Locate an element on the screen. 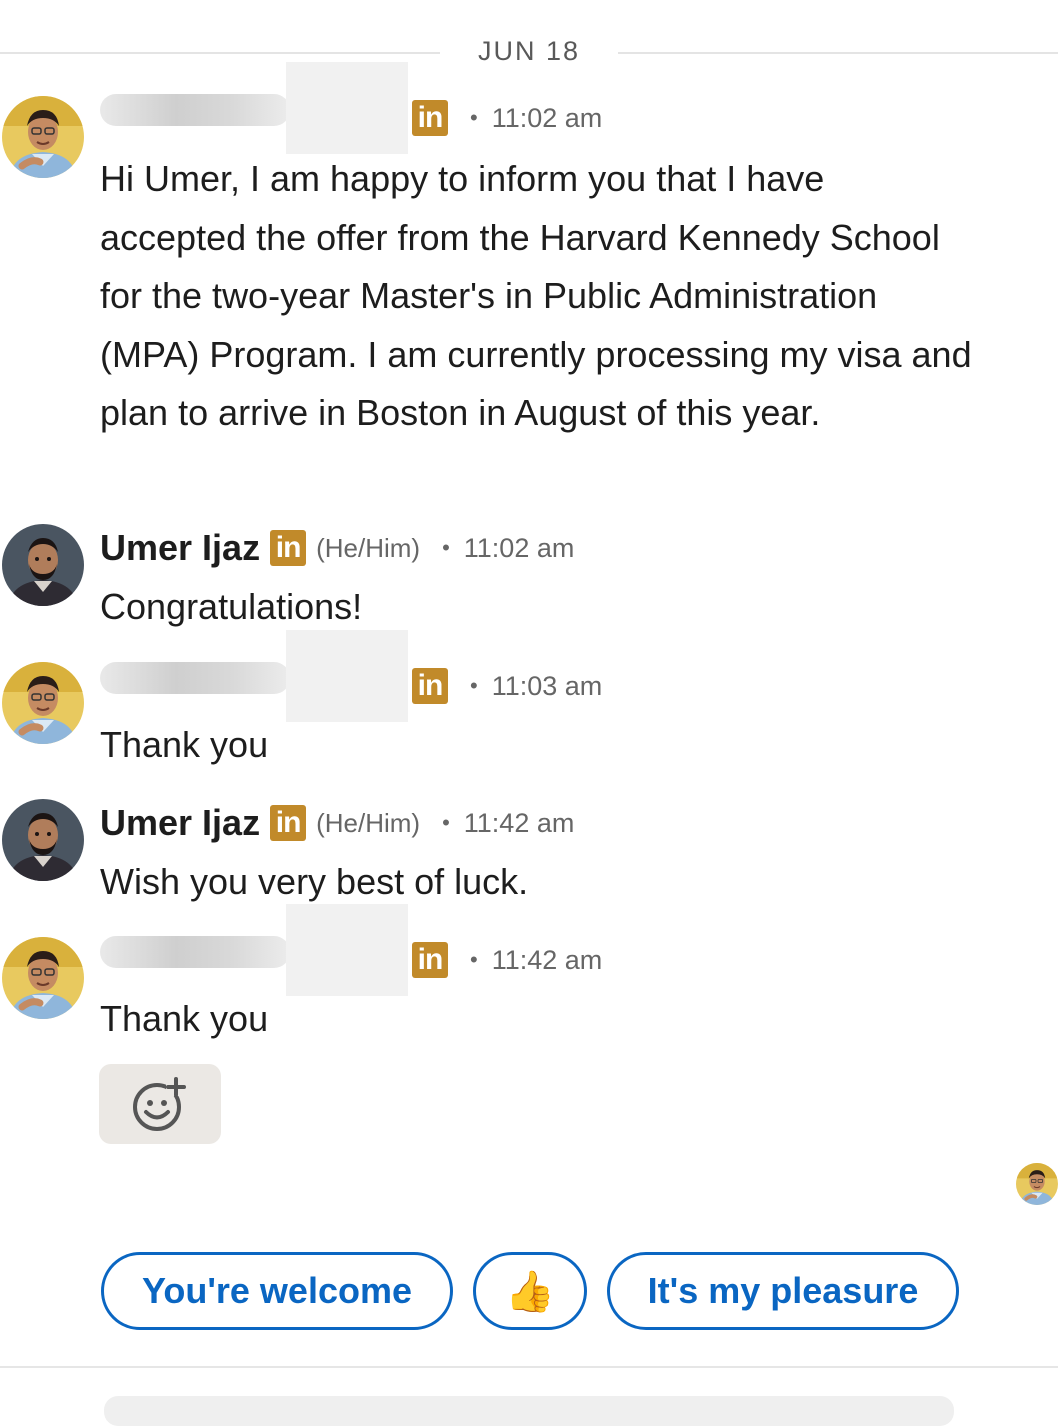 This screenshot has width=1058, height=1426. composer-divider is located at coordinates (529, 1367).